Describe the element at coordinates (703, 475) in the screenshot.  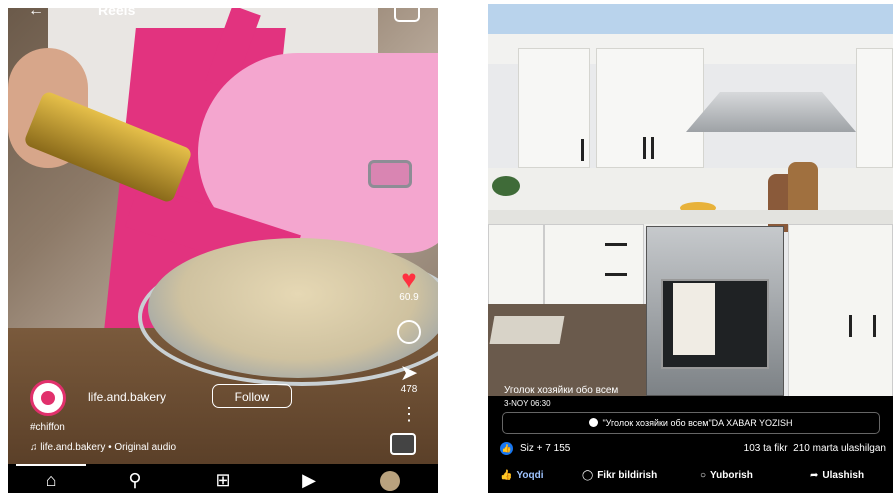
I see `messenger-icon: ○` at that location.